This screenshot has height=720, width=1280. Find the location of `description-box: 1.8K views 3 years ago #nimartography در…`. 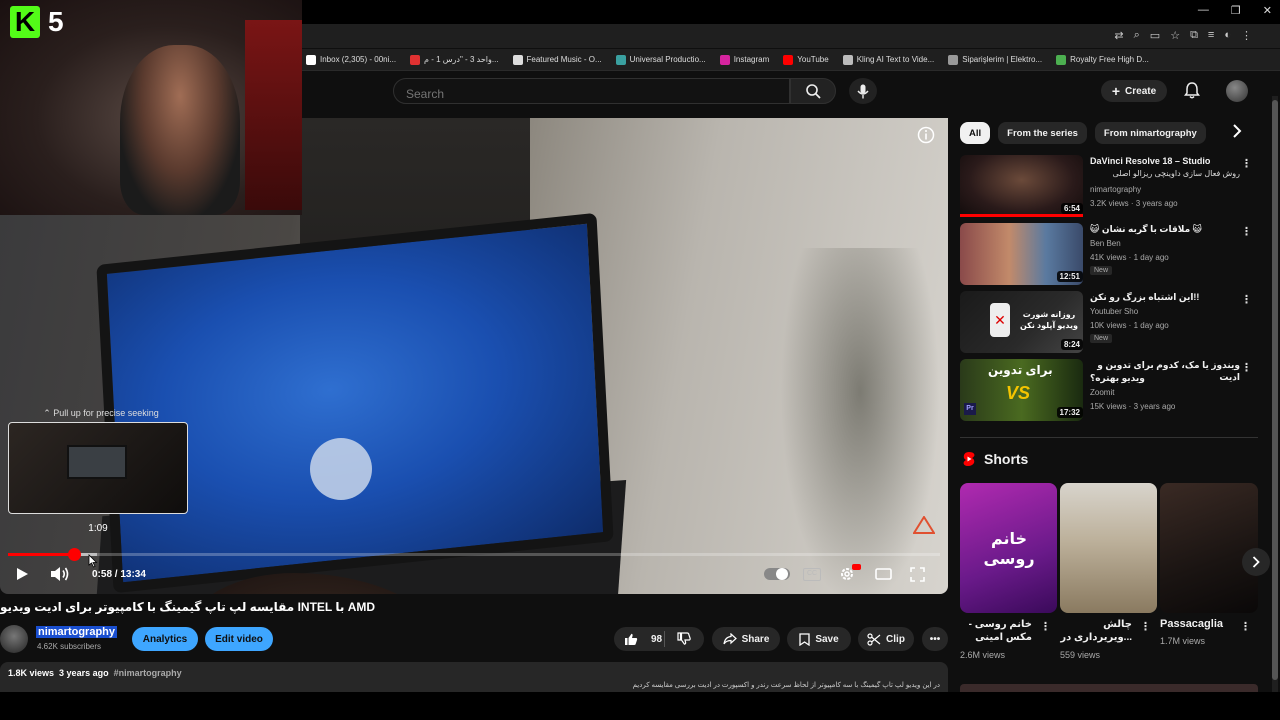

description-box: 1.8K views 3 years ago #nimartography در… is located at coordinates (474, 677).